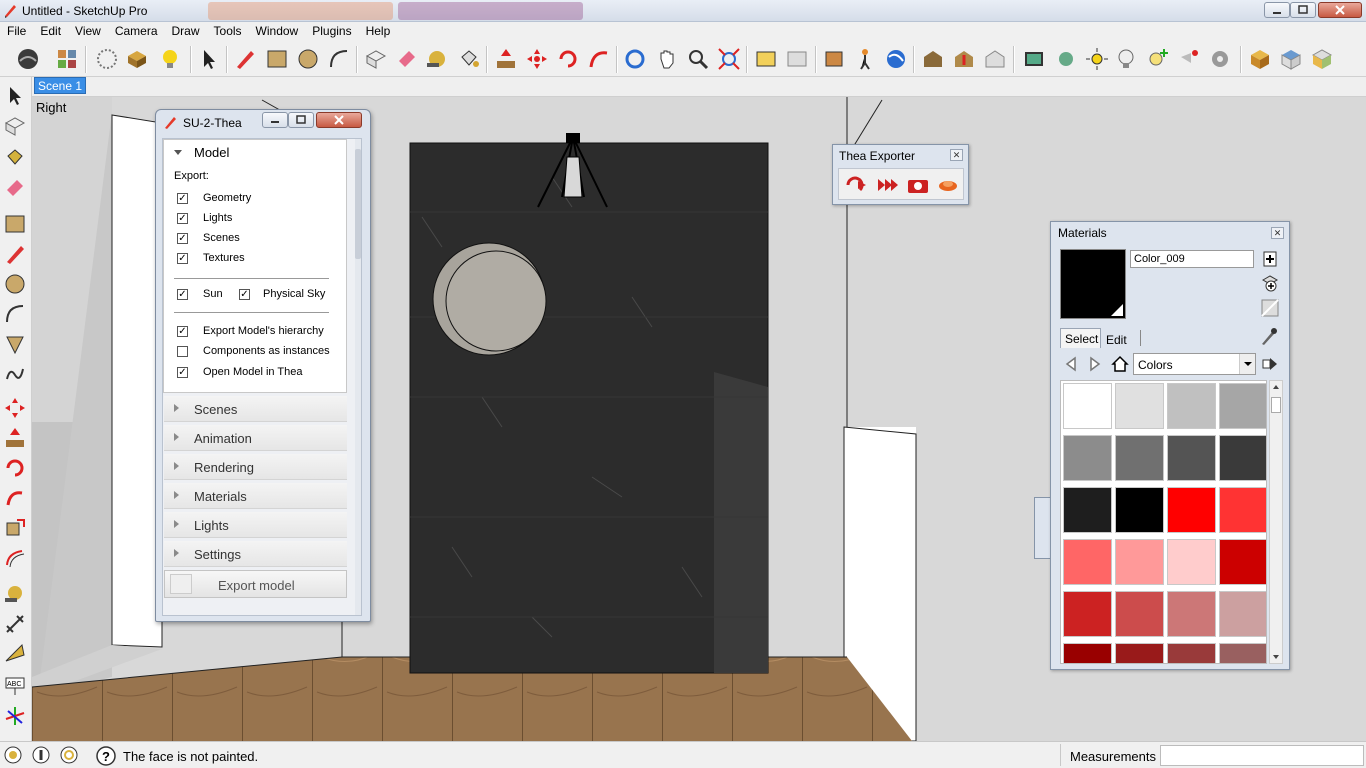 The height and width of the screenshot is (768, 1366). Describe the element at coordinates (964, 59) in the screenshot. I see `warehouse-share-icon` at that location.